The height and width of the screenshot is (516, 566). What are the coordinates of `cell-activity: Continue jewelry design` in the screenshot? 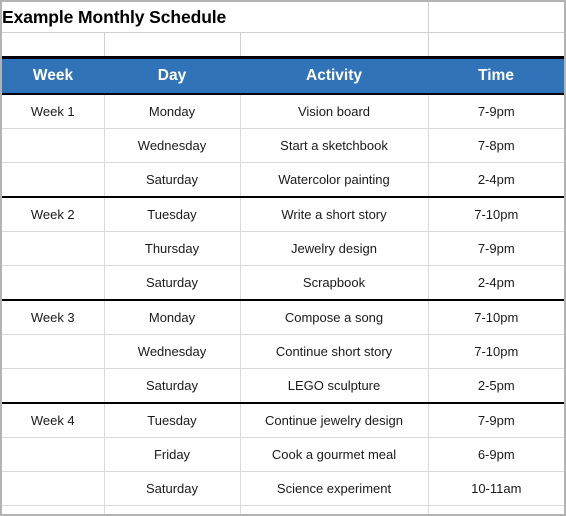 It's located at (334, 420).